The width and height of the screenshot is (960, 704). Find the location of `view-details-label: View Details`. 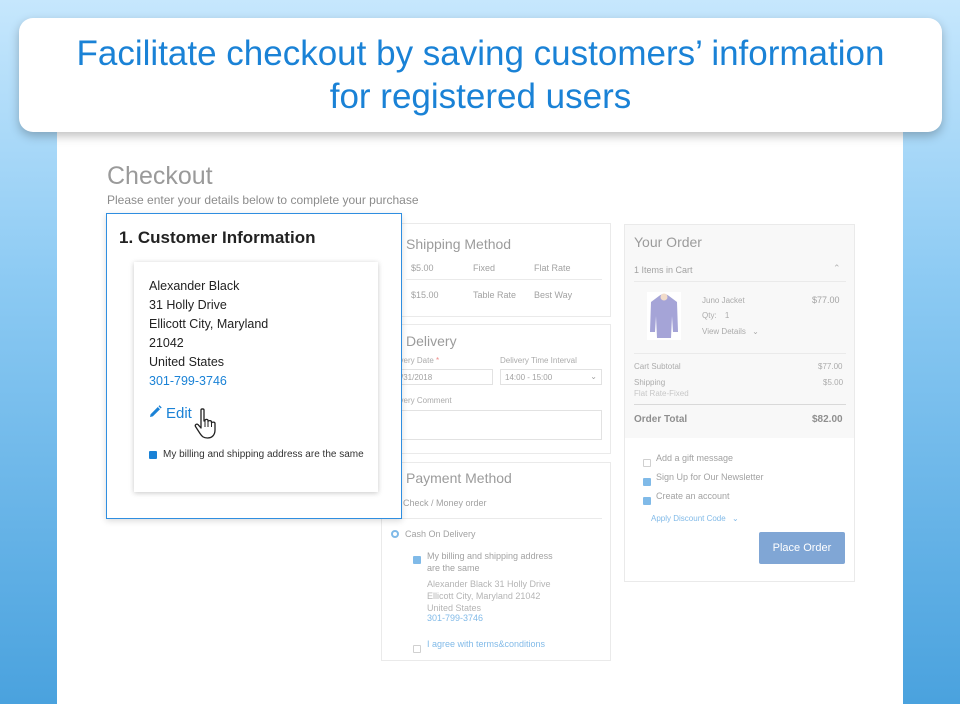

view-details-label: View Details is located at coordinates (724, 331).